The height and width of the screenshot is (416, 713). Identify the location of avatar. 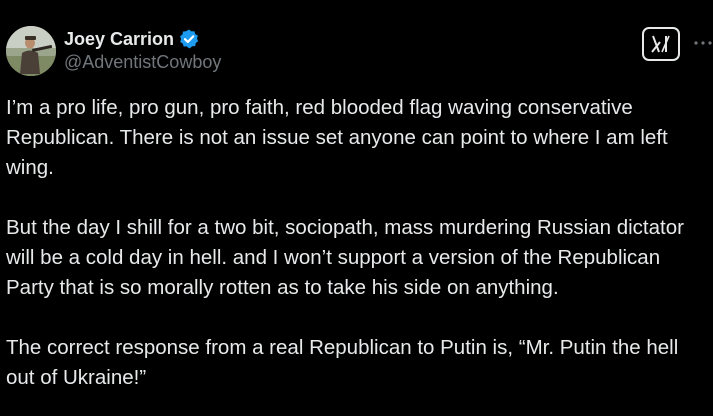
(31, 51).